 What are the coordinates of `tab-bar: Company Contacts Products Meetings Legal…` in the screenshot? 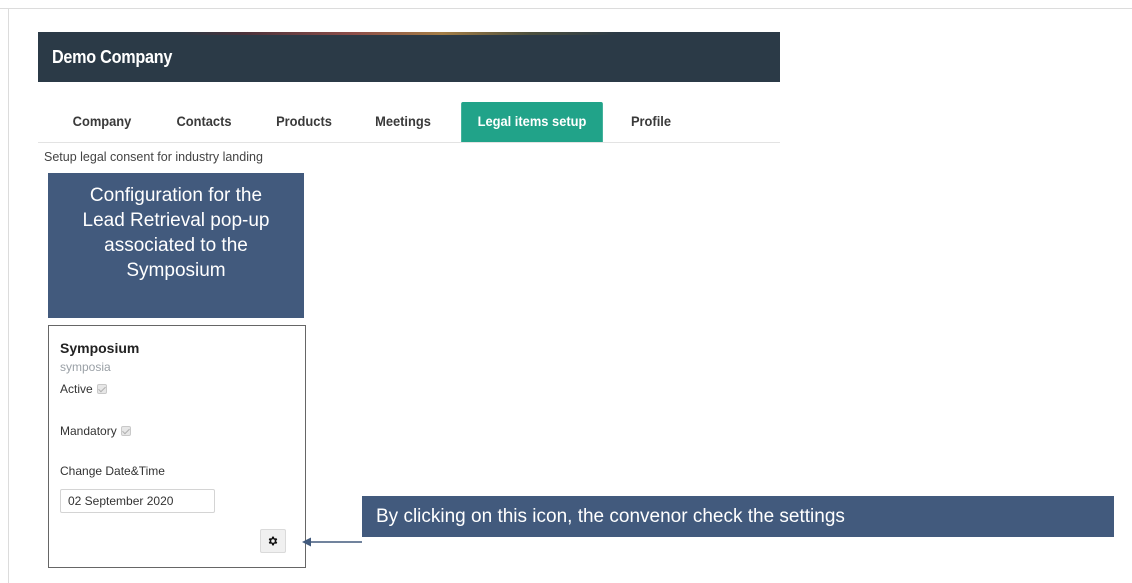 It's located at (409, 122).